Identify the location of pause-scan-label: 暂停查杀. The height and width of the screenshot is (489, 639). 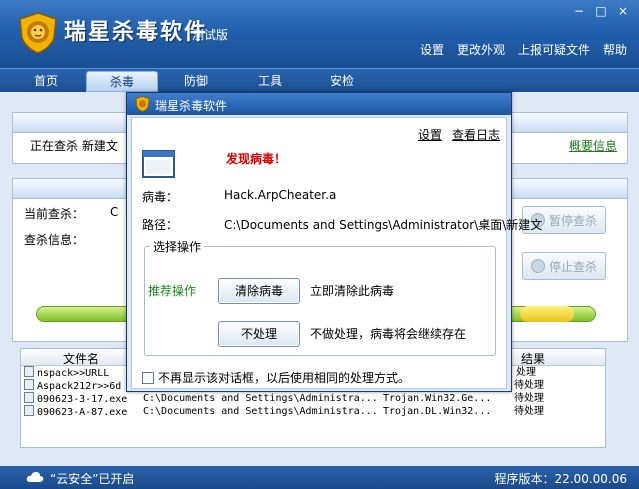
(572, 220).